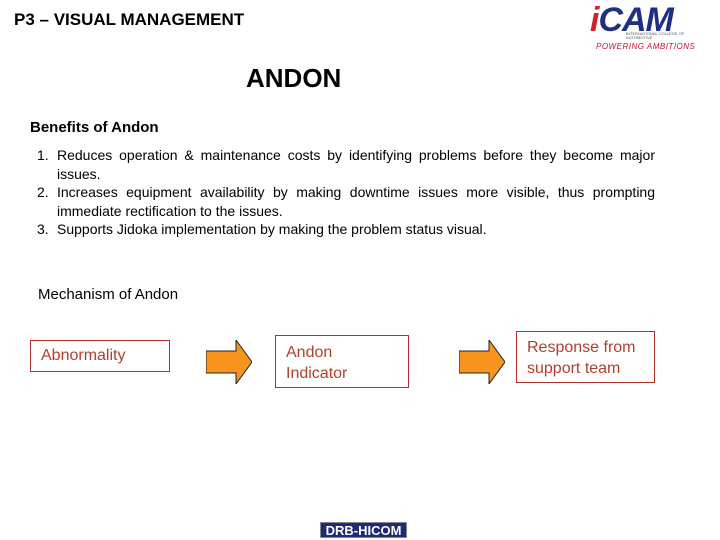 The width and height of the screenshot is (720, 540). What do you see at coordinates (108, 294) in the screenshot?
I see `mechanism-heading: Mechanism of Andon` at bounding box center [108, 294].